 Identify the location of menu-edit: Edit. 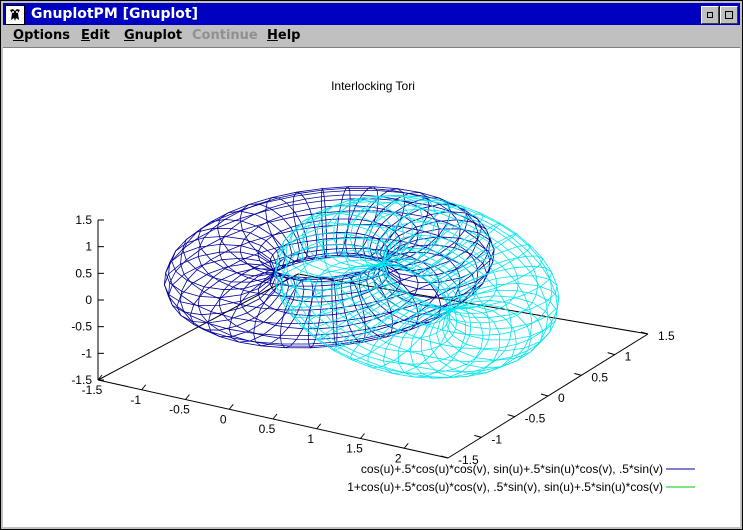
(95, 35).